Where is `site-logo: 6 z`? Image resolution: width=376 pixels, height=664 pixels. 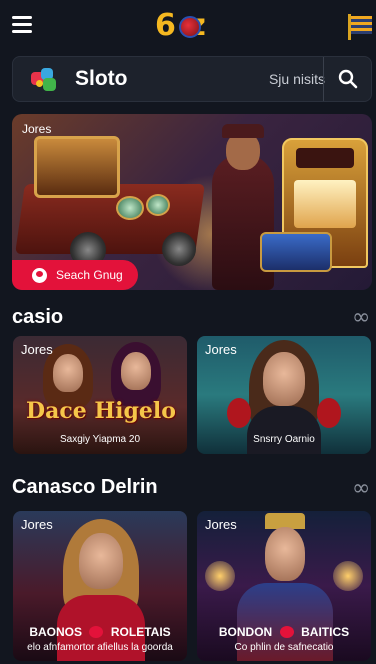
site-logo: 6 z is located at coordinates (194, 26).